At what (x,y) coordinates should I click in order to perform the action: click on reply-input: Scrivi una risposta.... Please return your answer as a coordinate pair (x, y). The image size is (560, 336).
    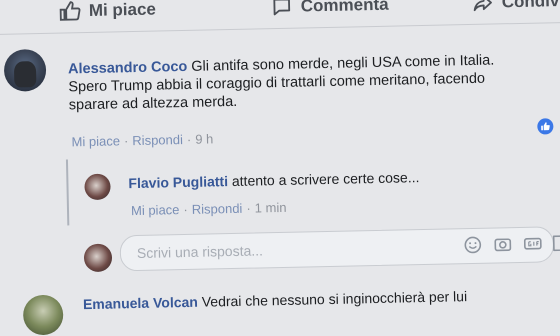
    Looking at the image, I should click on (339, 249).